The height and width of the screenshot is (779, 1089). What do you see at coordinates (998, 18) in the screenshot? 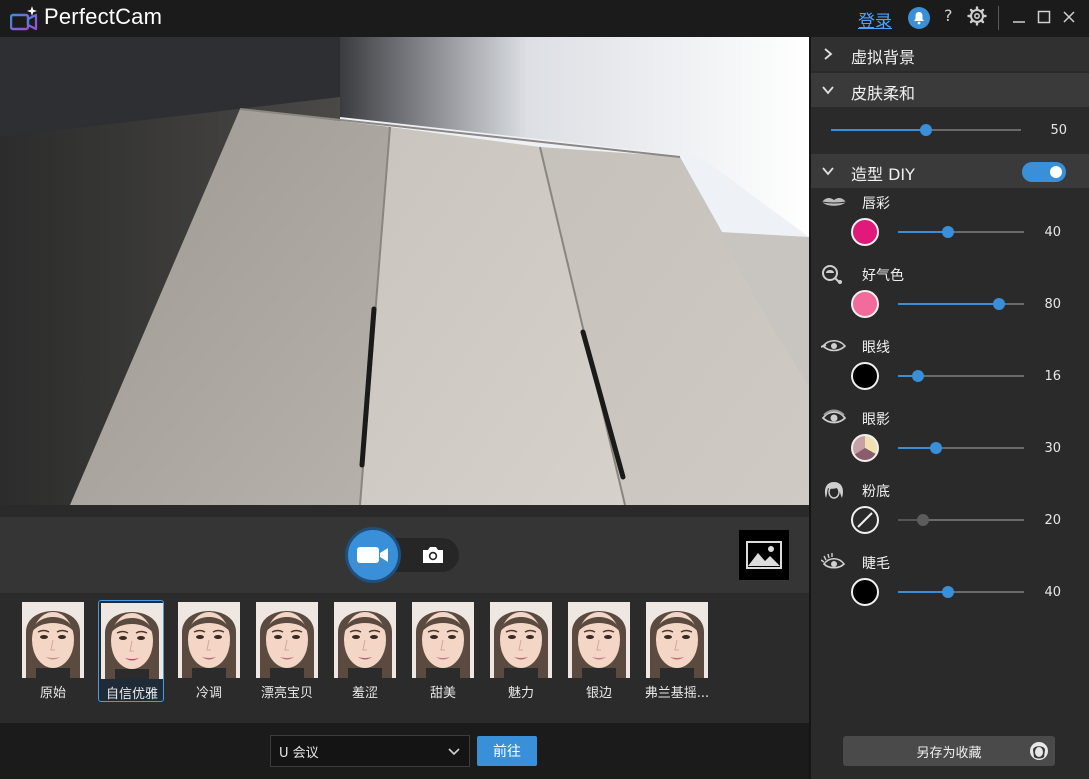
I see `titlebar-divider` at bounding box center [998, 18].